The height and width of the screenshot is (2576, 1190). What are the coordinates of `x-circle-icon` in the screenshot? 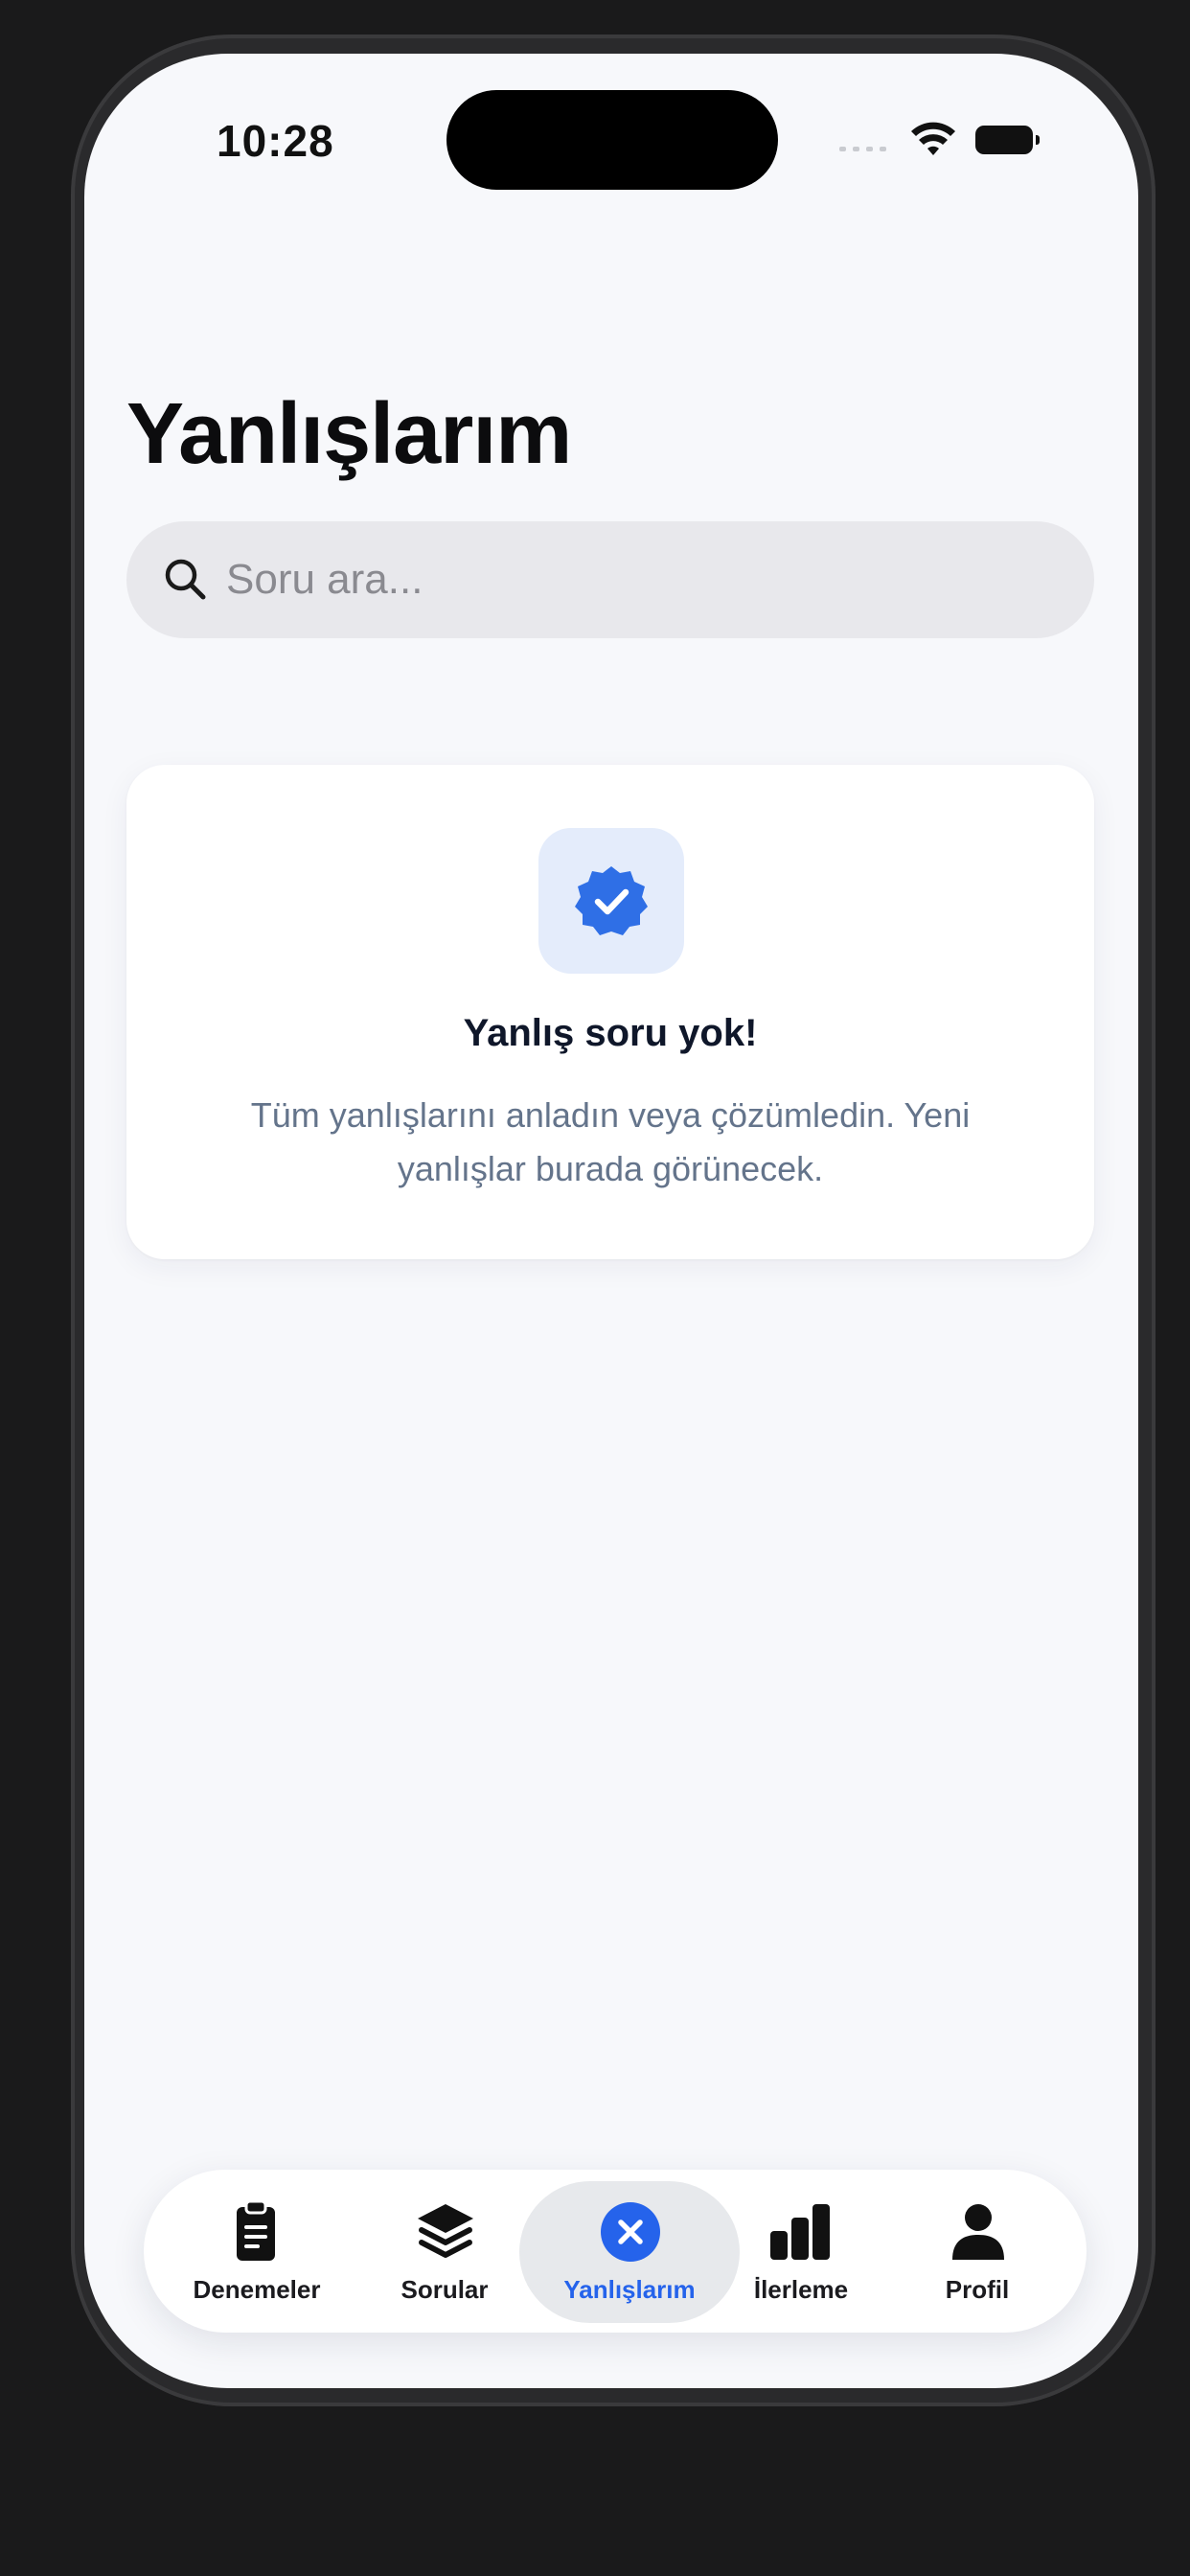 It's located at (631, 2232).